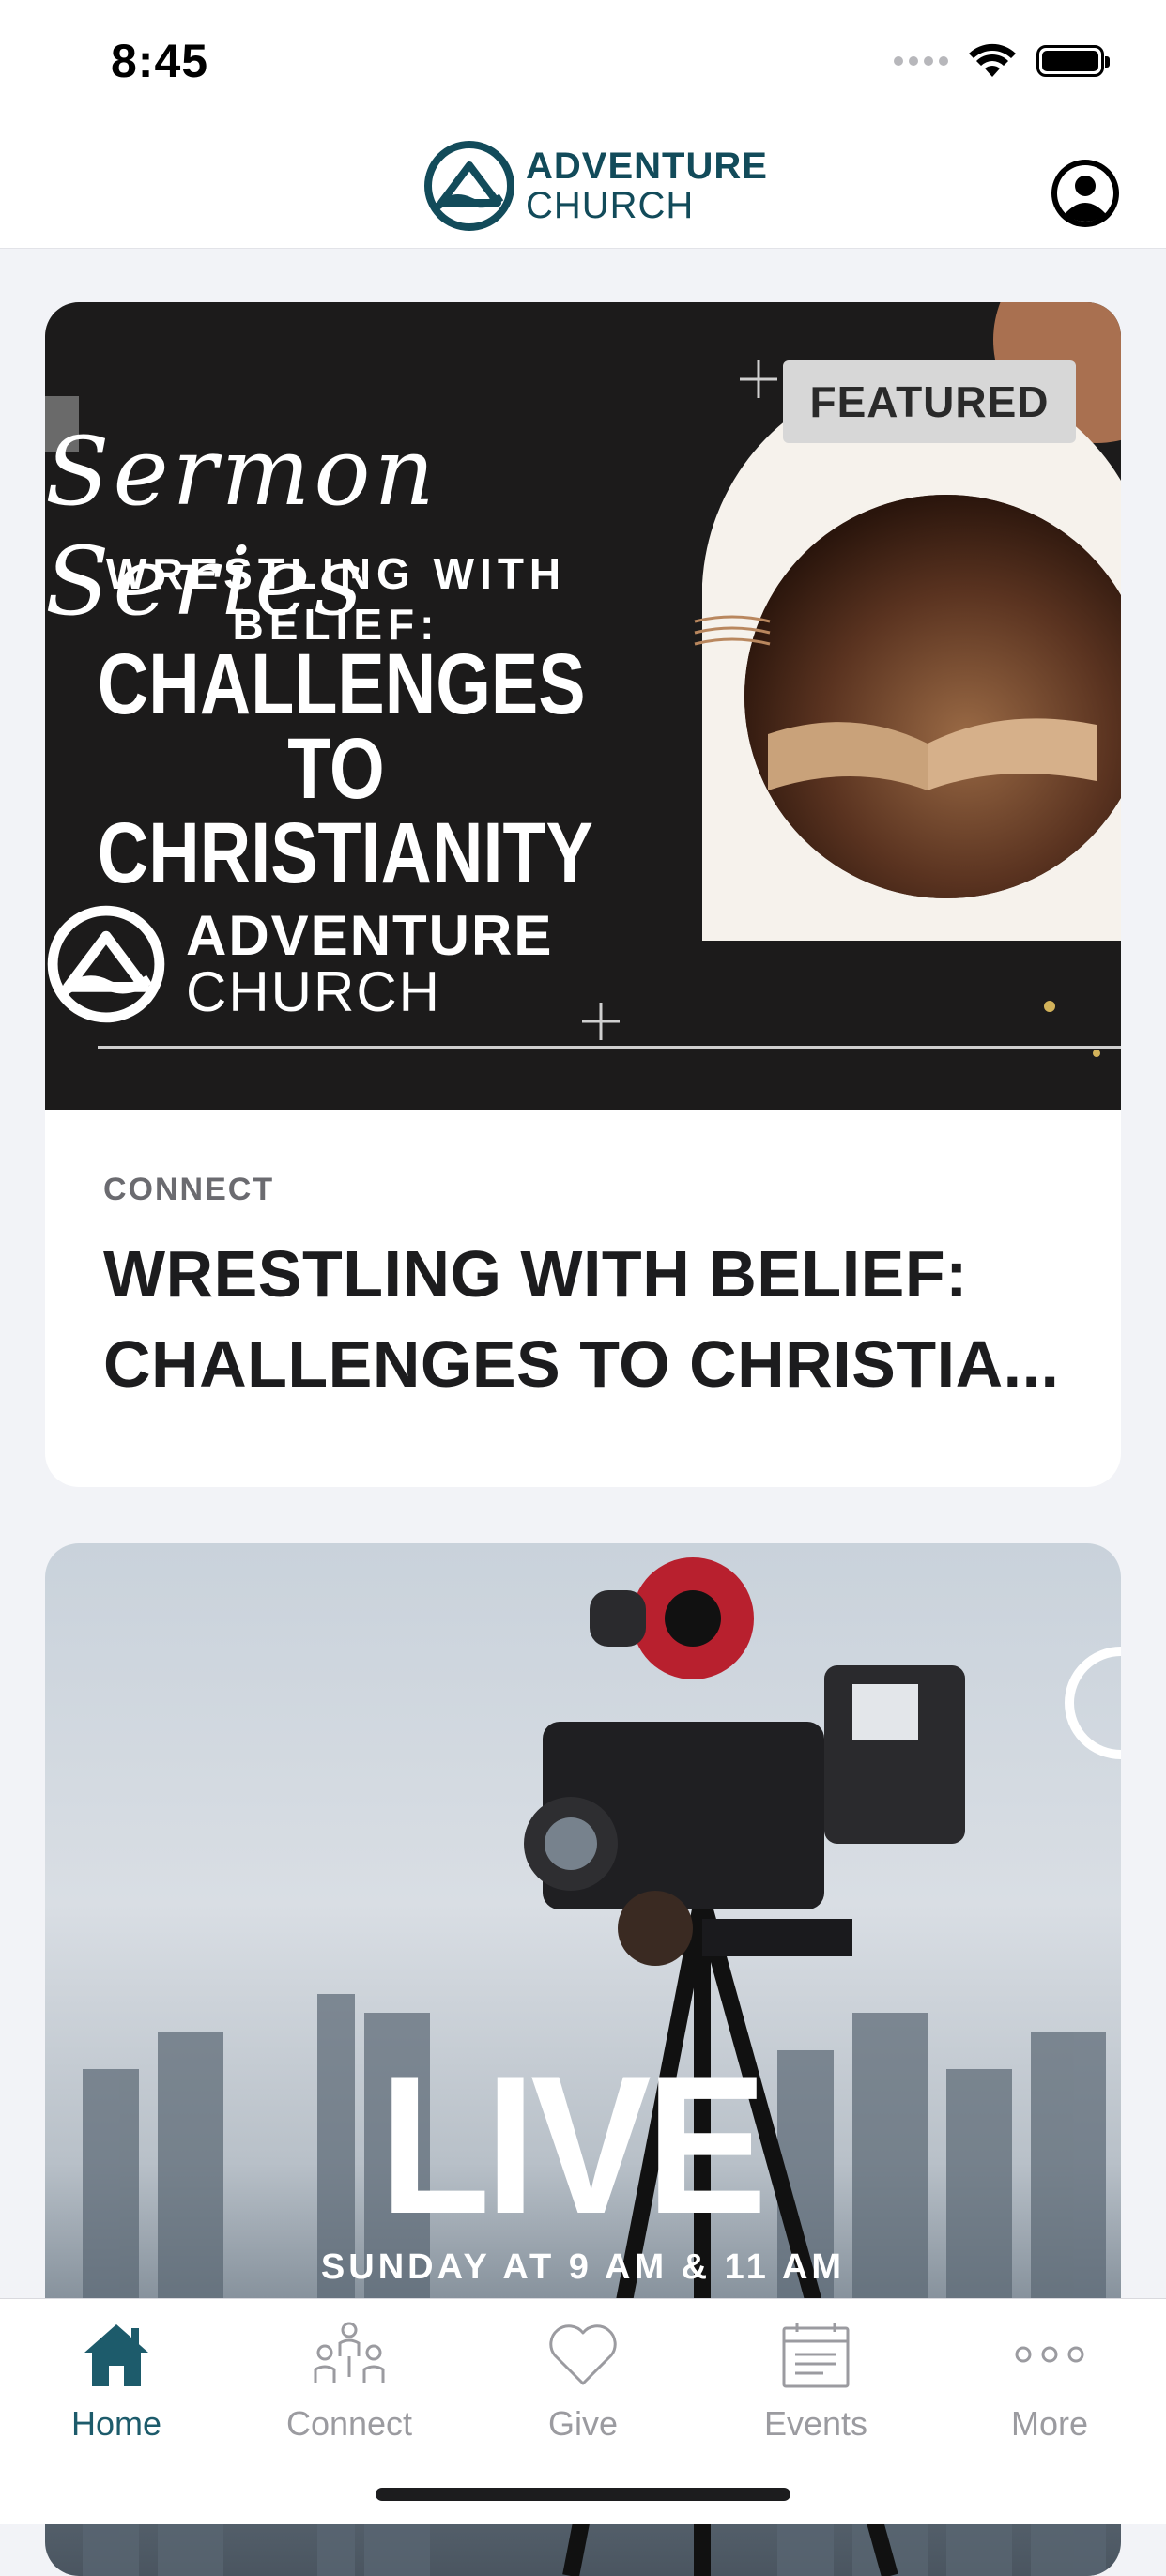  I want to click on hero-logo-line1: ADVENTURE, so click(370, 936).